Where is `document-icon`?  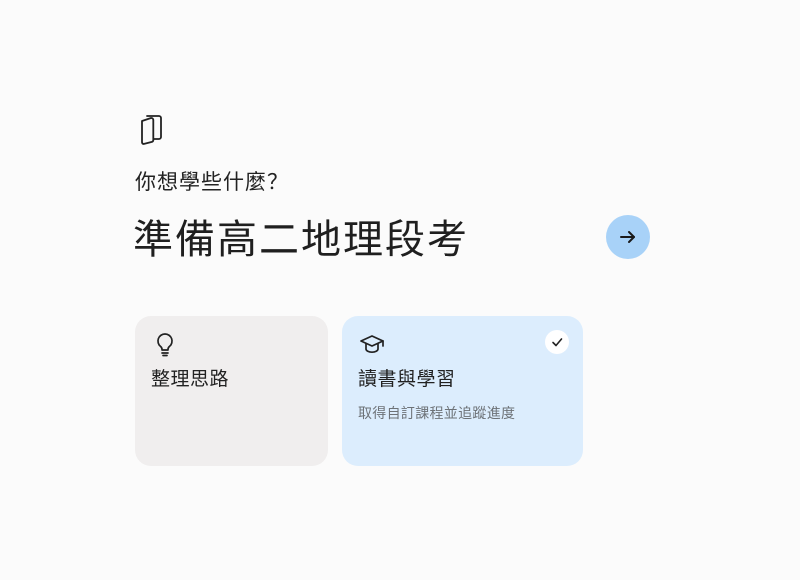
document-icon is located at coordinates (151, 129).